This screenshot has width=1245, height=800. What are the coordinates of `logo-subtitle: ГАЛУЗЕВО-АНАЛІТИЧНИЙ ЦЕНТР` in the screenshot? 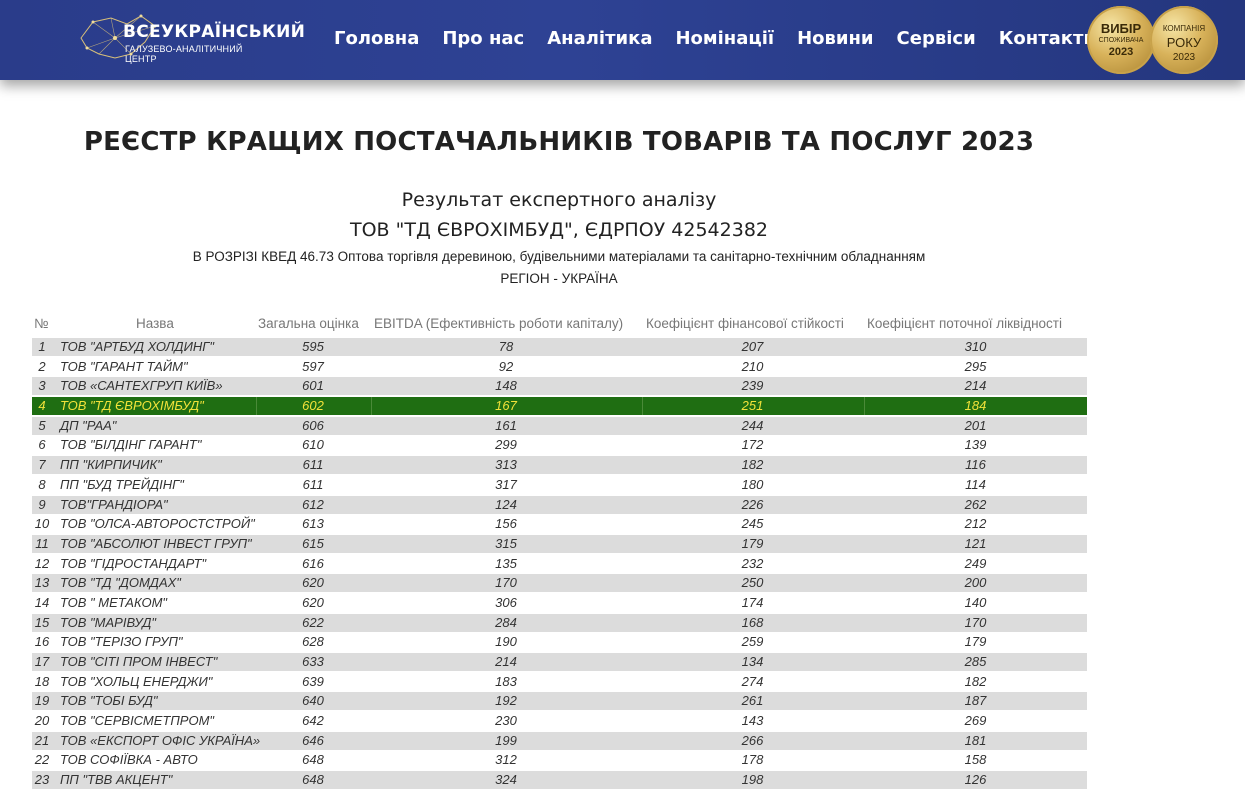 It's located at (184, 54).